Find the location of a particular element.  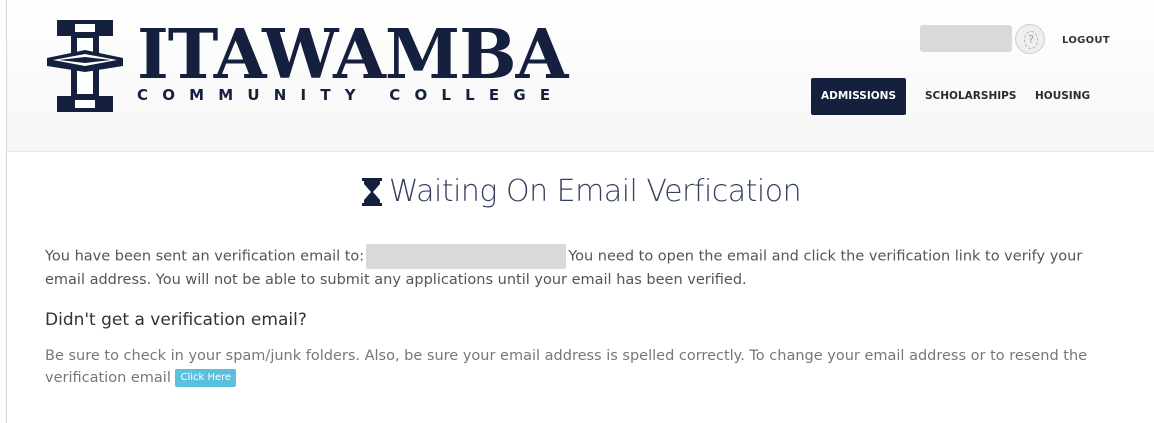

nav-scholarships: SCHOLARSHIPS is located at coordinates (970, 96).